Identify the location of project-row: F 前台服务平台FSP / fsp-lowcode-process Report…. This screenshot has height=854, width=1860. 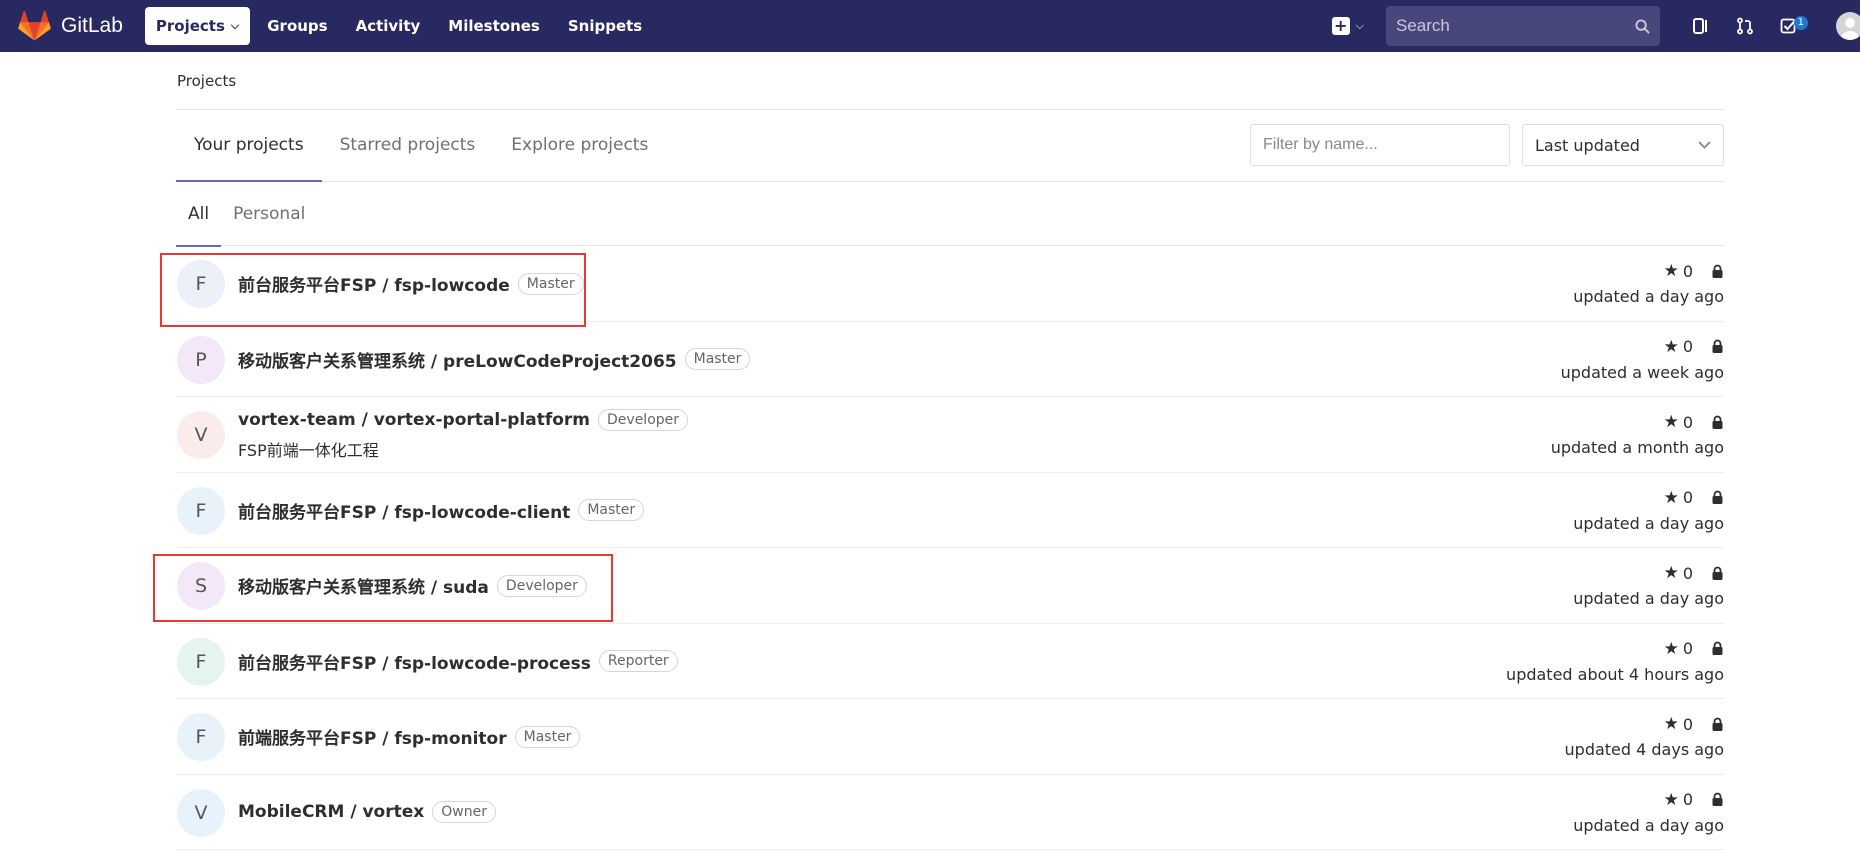
(950, 661).